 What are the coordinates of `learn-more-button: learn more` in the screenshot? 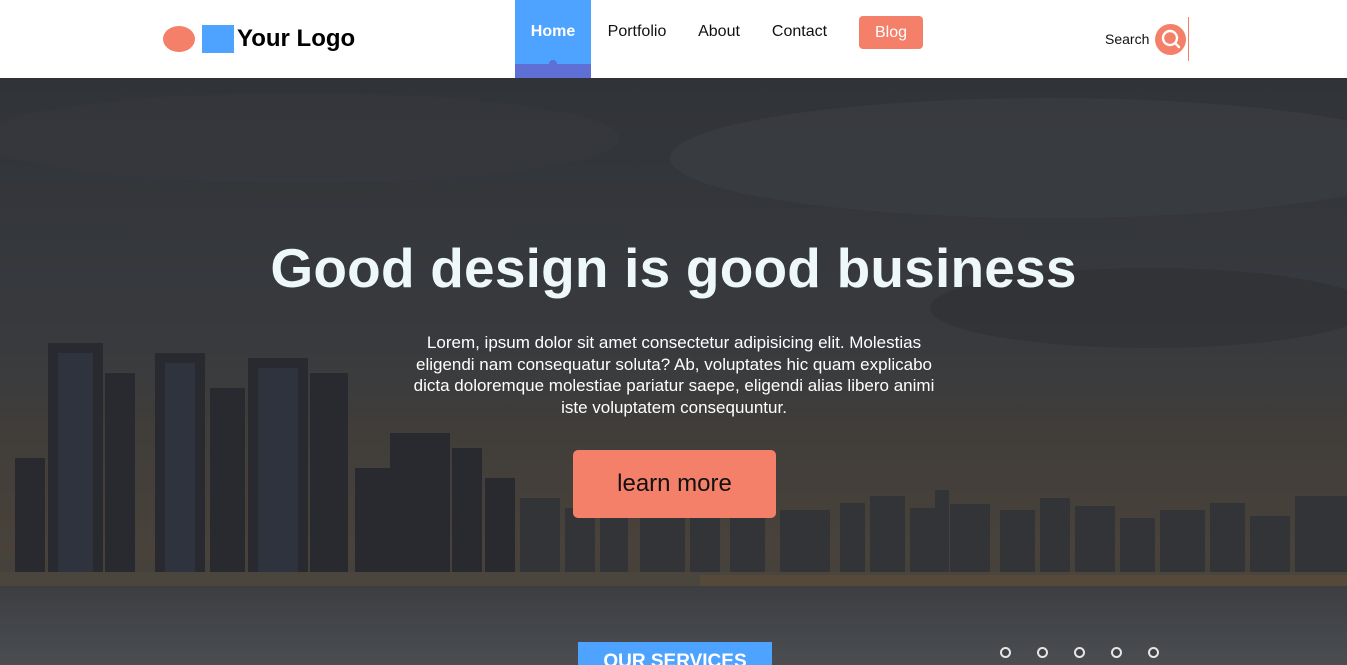 It's located at (674, 484).